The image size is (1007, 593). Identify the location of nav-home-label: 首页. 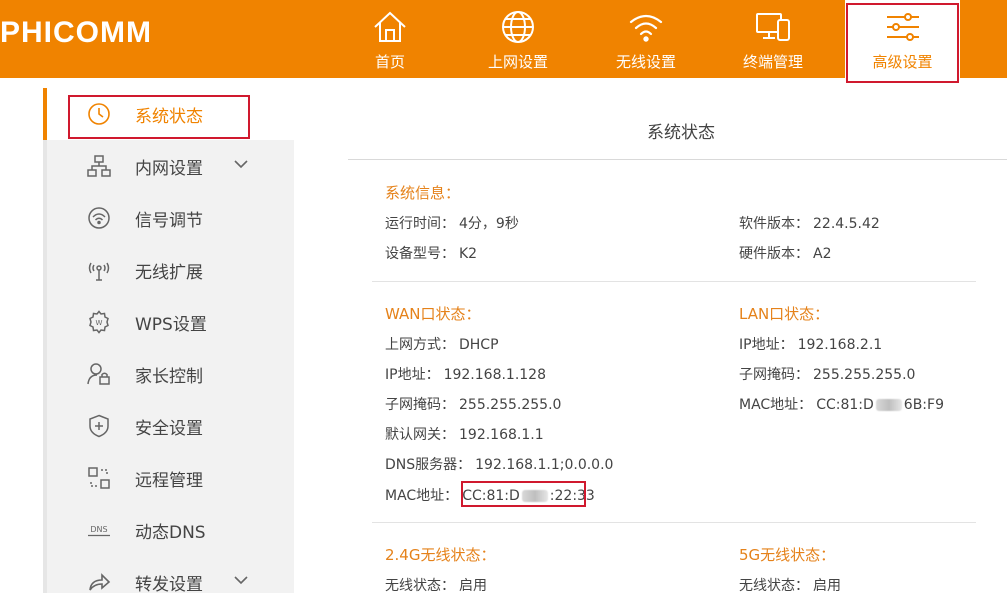
(389, 62).